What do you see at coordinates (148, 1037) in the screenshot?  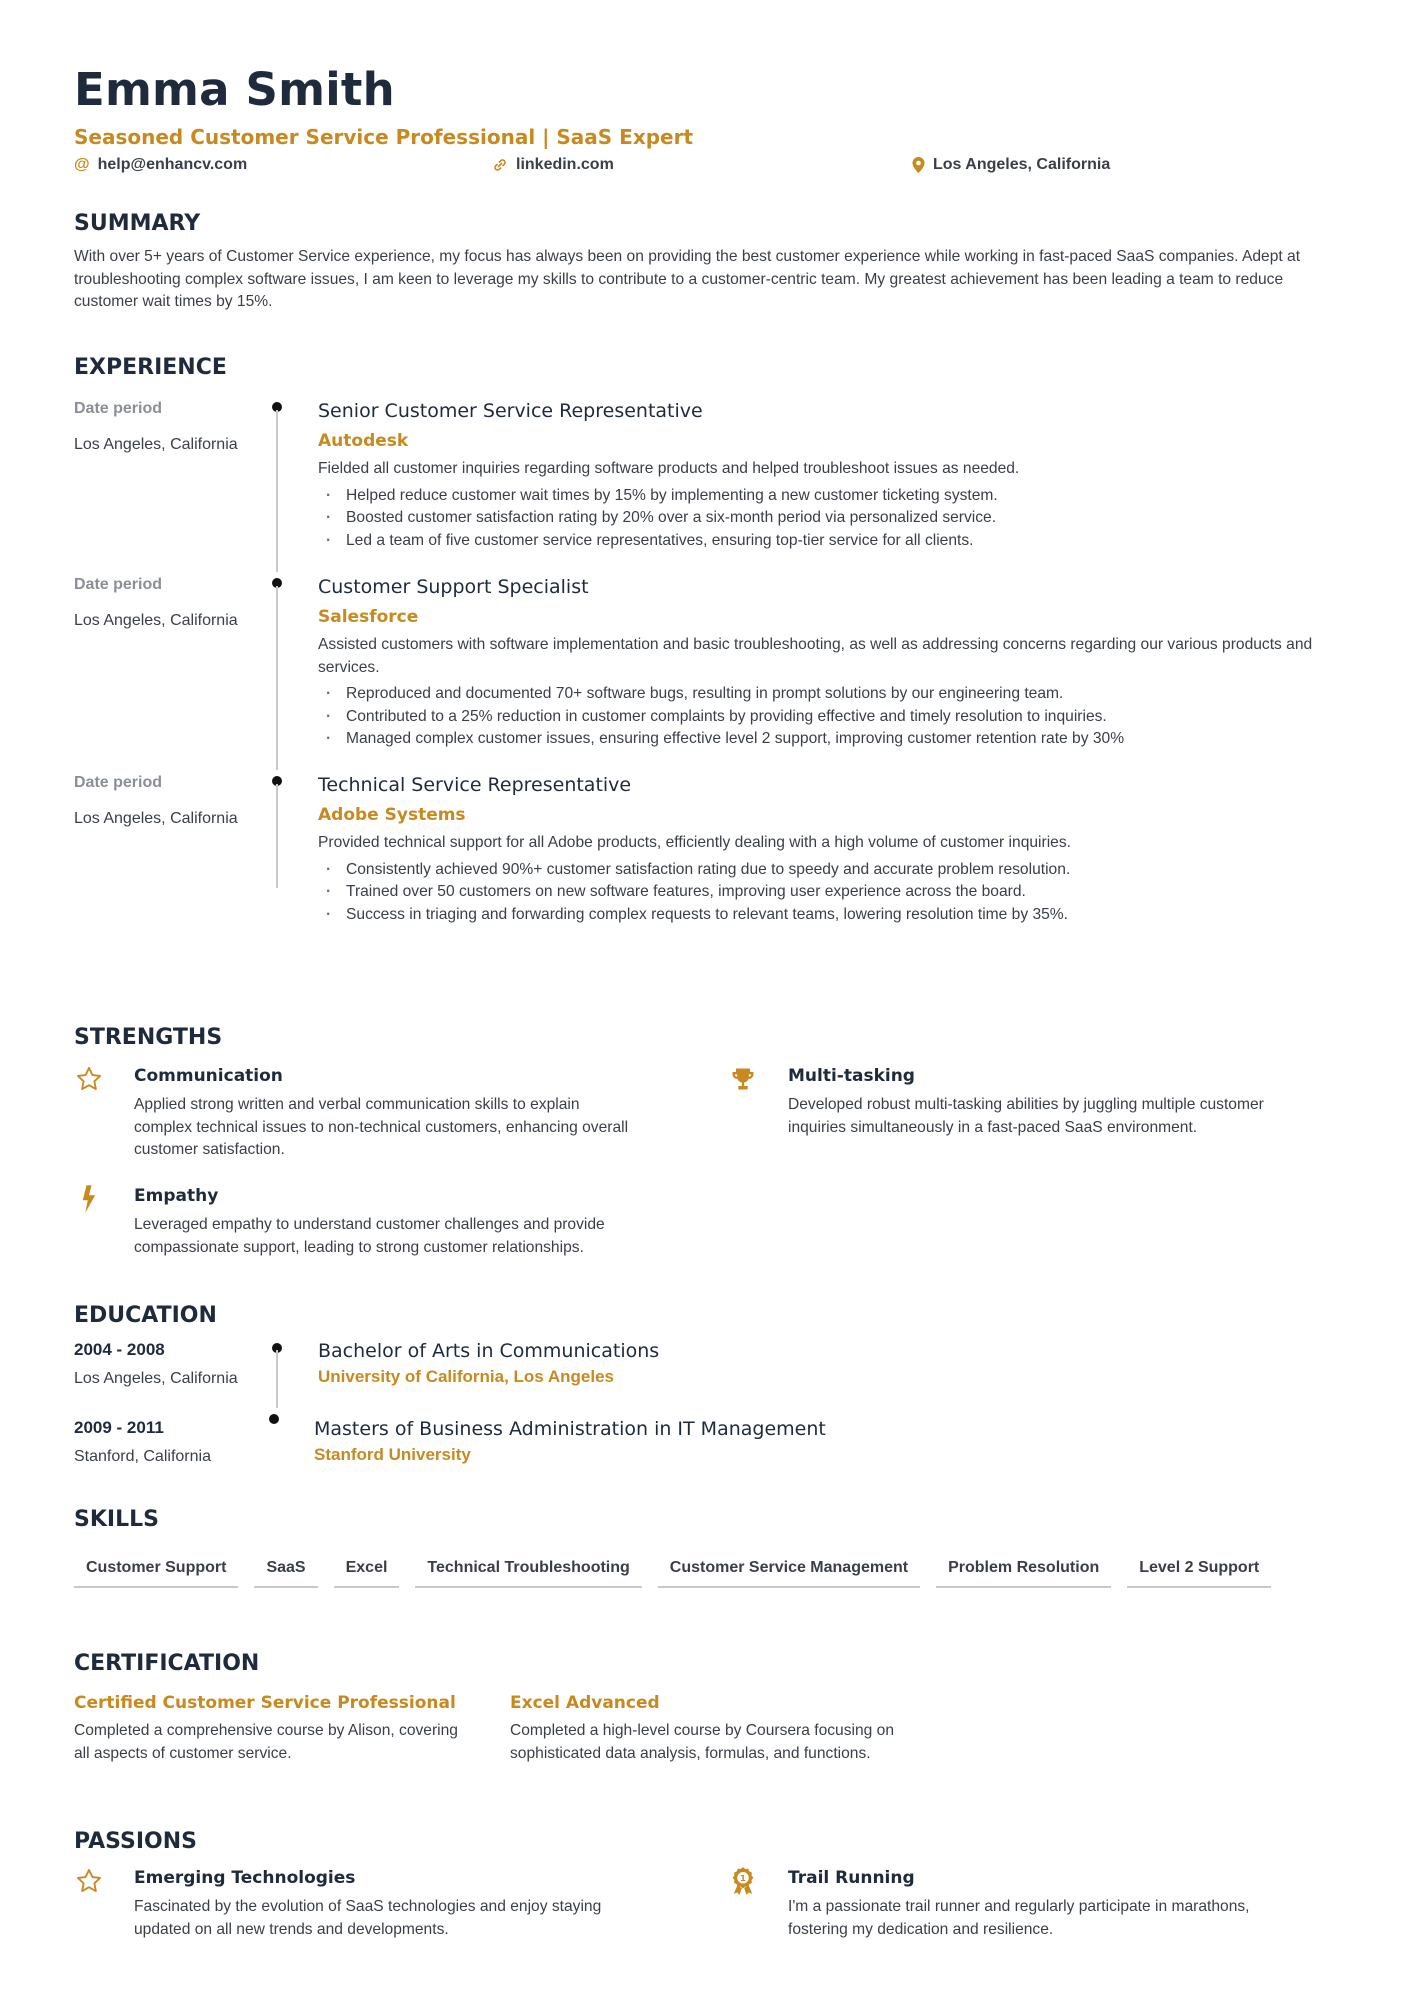 I see `section-title: STRENGTHS` at bounding box center [148, 1037].